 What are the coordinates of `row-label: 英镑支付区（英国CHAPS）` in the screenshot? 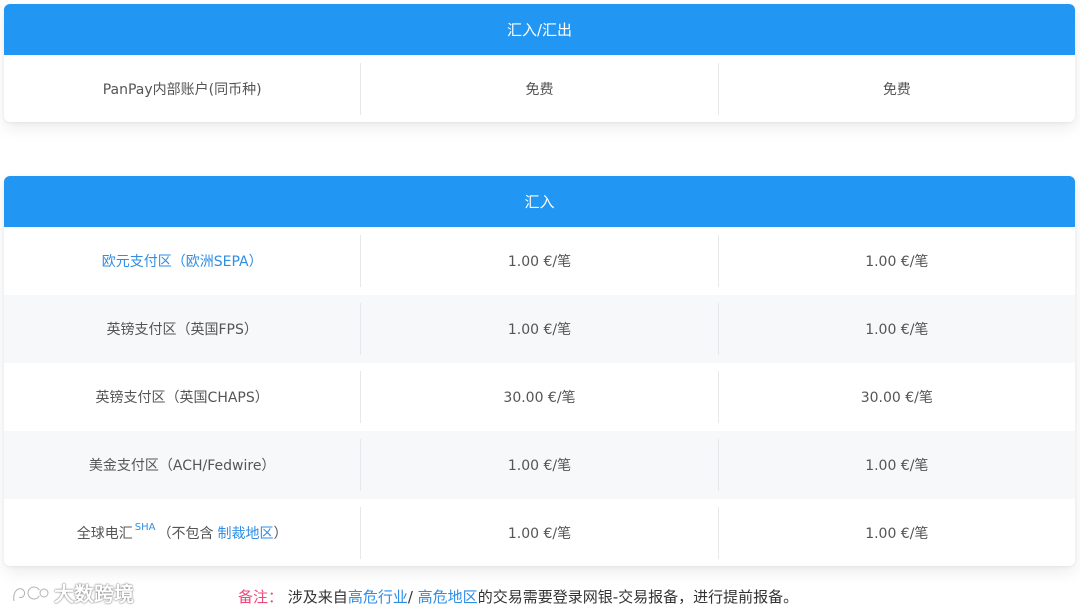 It's located at (182, 398).